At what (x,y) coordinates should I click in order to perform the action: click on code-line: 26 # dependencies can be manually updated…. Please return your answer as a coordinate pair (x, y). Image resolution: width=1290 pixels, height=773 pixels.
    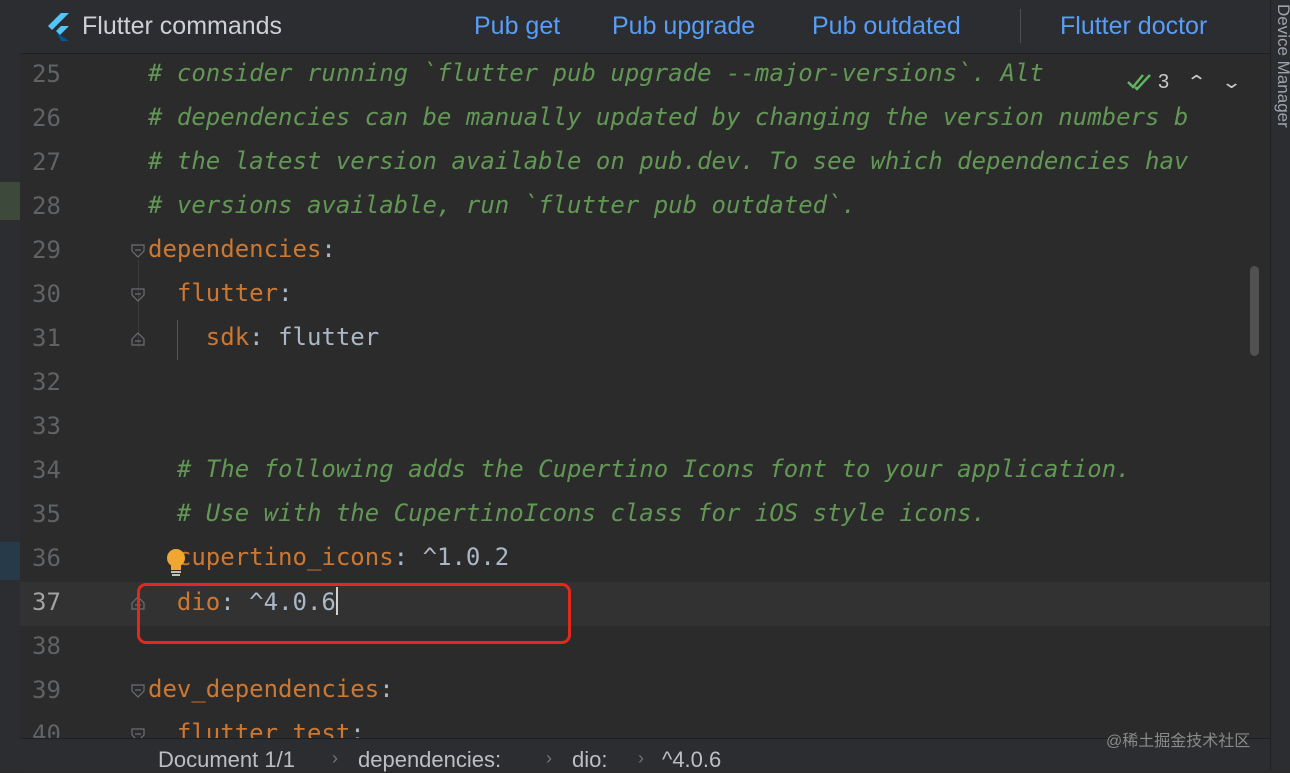
    Looking at the image, I should click on (645, 120).